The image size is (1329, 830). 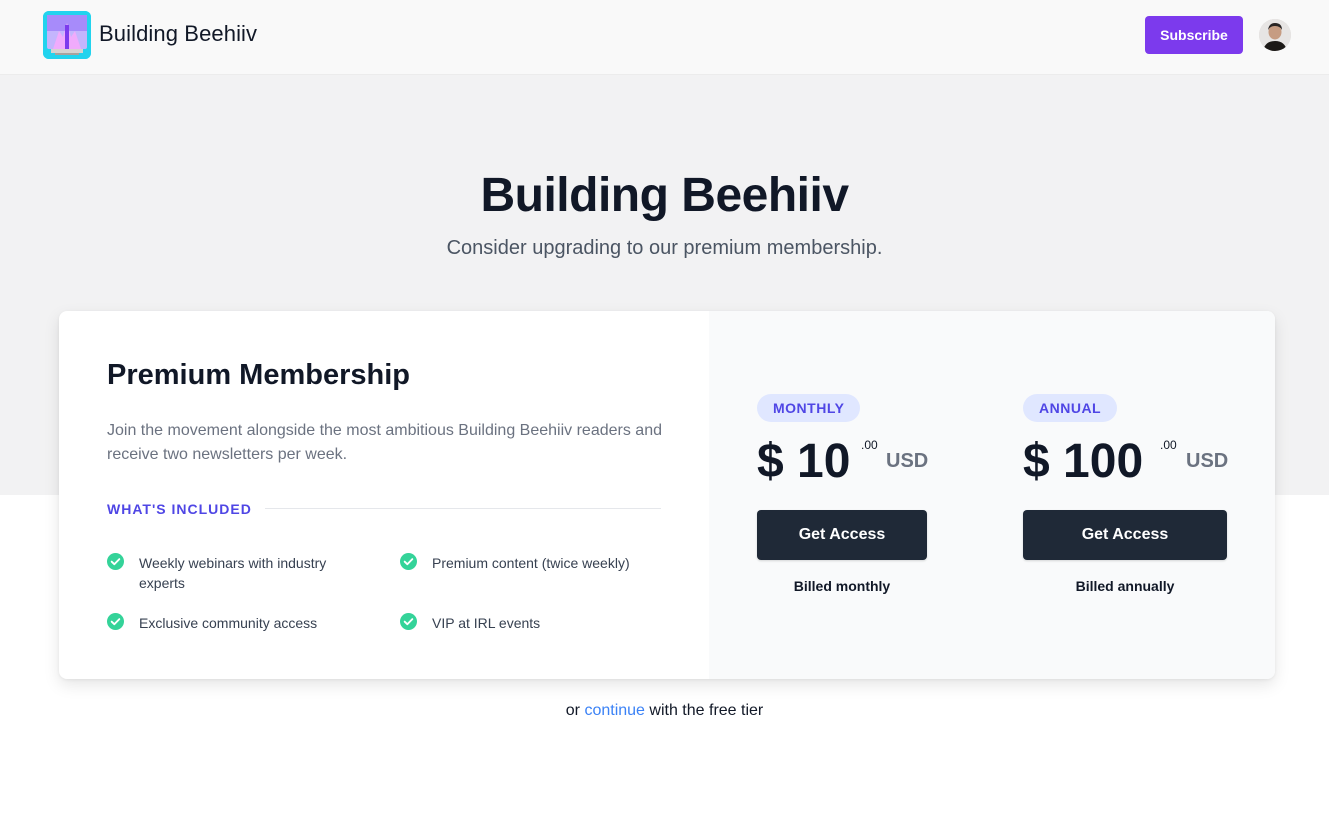 I want to click on plan-badge-annual: ANNUAL, so click(x=1070, y=408).